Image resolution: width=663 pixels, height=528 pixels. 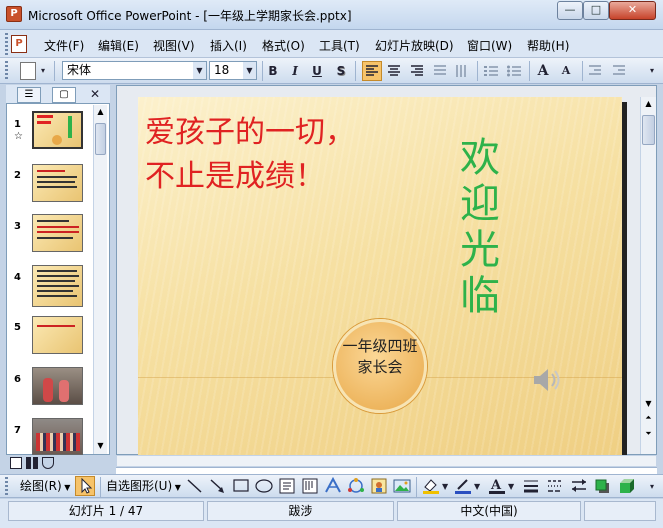 What do you see at coordinates (648, 418) in the screenshot?
I see `previous-slide-icon: ⏶` at bounding box center [648, 418].